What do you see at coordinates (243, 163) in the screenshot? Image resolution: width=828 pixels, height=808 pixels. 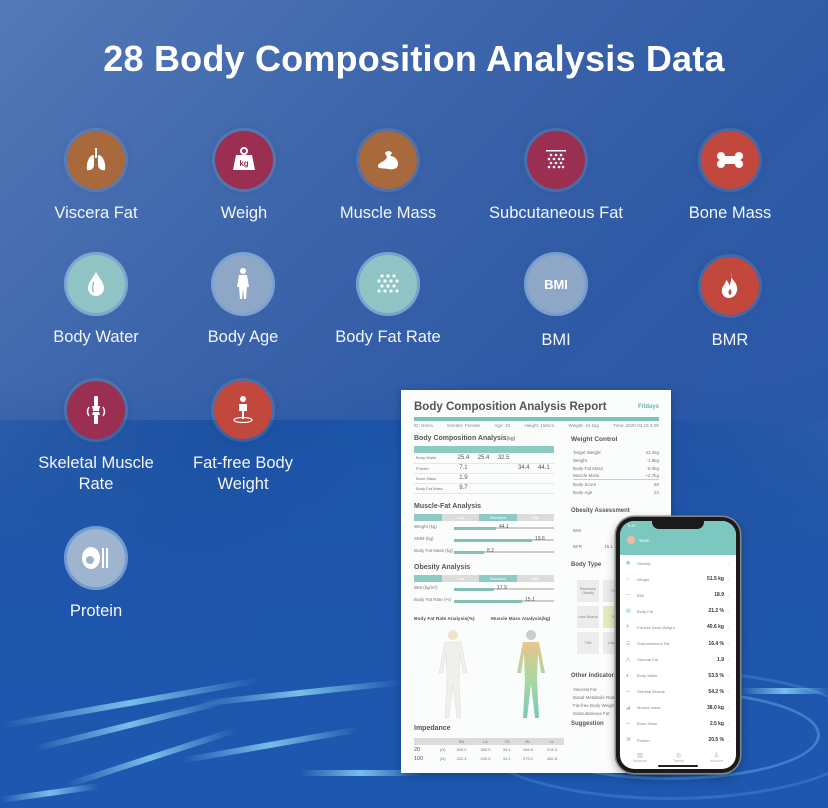 I see `svg-text: kg` at bounding box center [243, 163].